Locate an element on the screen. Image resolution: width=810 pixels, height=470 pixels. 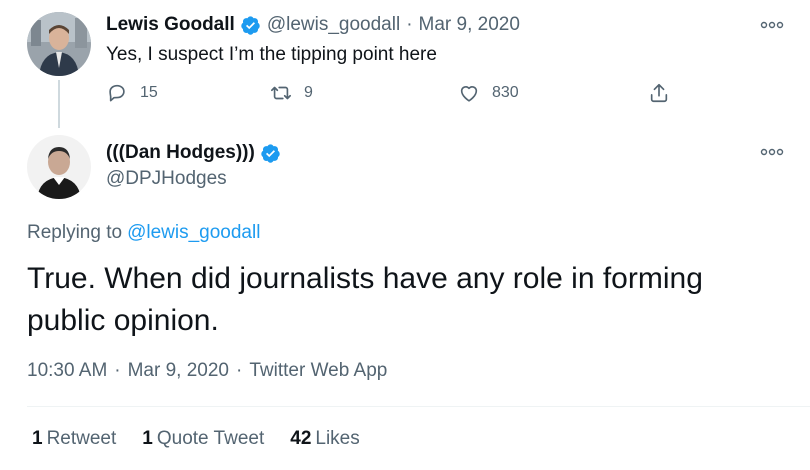
main-author-name: (((Dan Hodges))) is located at coordinates (180, 153).